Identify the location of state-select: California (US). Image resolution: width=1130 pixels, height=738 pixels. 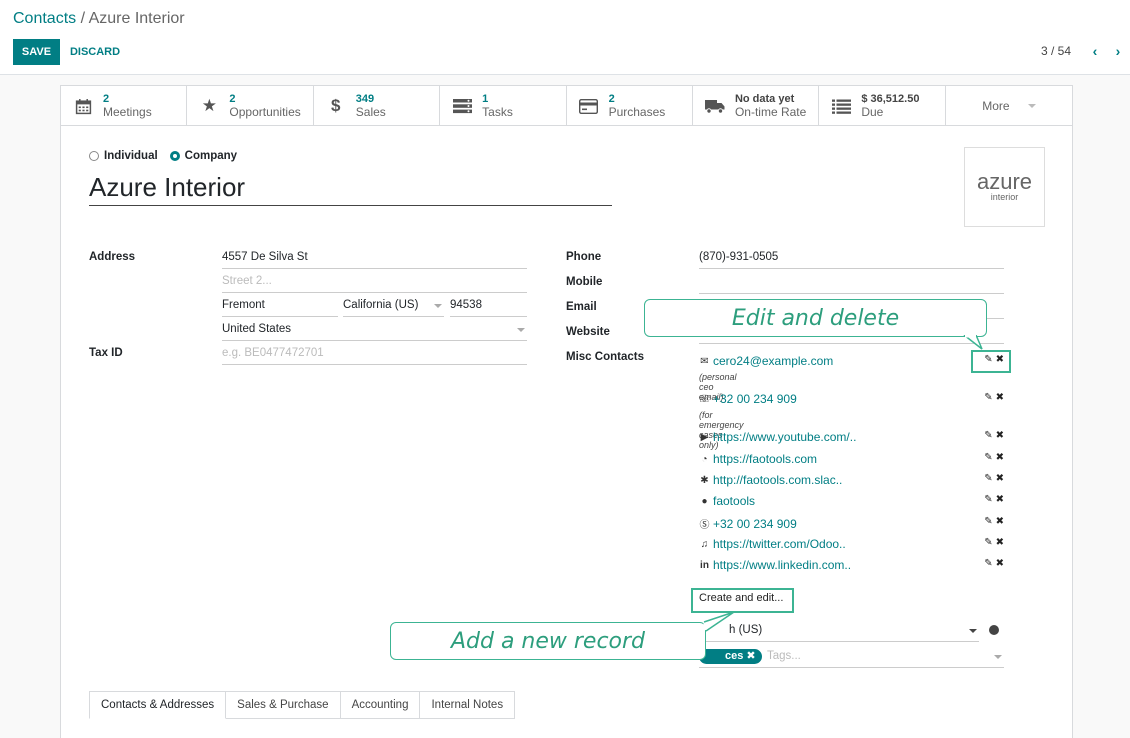
(393, 306).